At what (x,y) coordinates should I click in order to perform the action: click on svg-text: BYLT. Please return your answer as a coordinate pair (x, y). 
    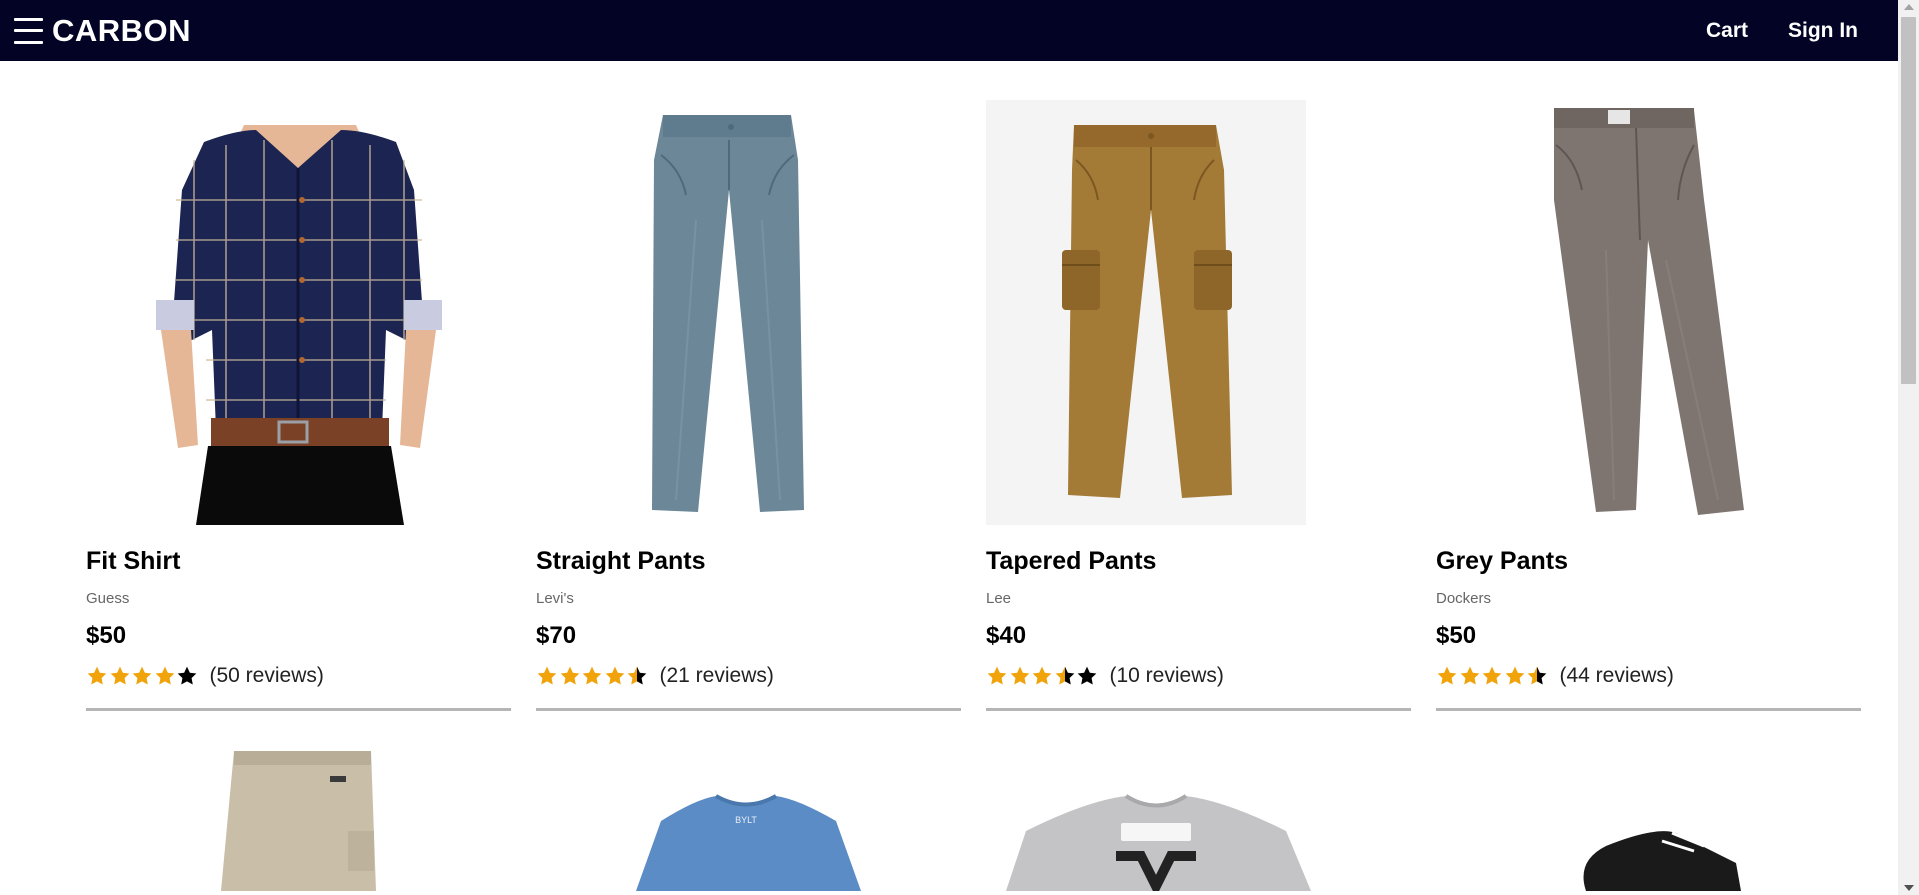
    Looking at the image, I should click on (746, 820).